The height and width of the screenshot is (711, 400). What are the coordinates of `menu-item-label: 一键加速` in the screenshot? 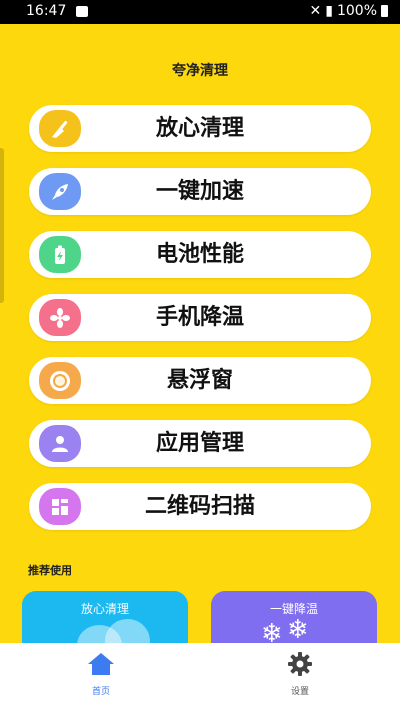 It's located at (199, 191).